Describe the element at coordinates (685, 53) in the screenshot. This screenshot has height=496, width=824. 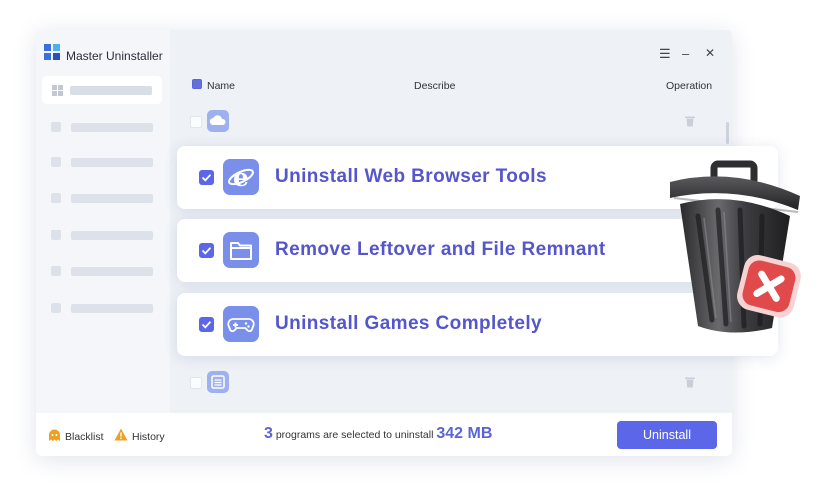
I see `minimize-button: –` at that location.